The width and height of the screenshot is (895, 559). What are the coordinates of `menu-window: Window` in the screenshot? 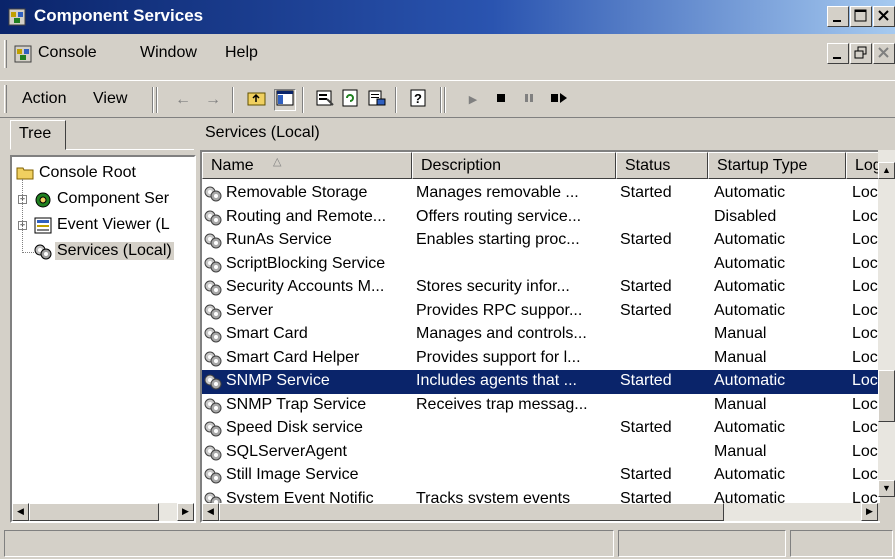 It's located at (168, 53).